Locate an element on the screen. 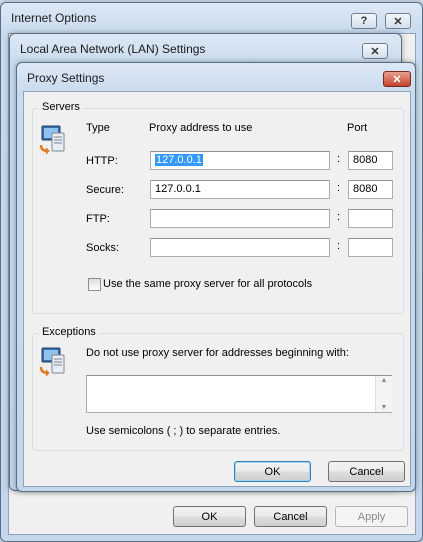 The width and height of the screenshot is (423, 542). socks-address-input is located at coordinates (240, 247).